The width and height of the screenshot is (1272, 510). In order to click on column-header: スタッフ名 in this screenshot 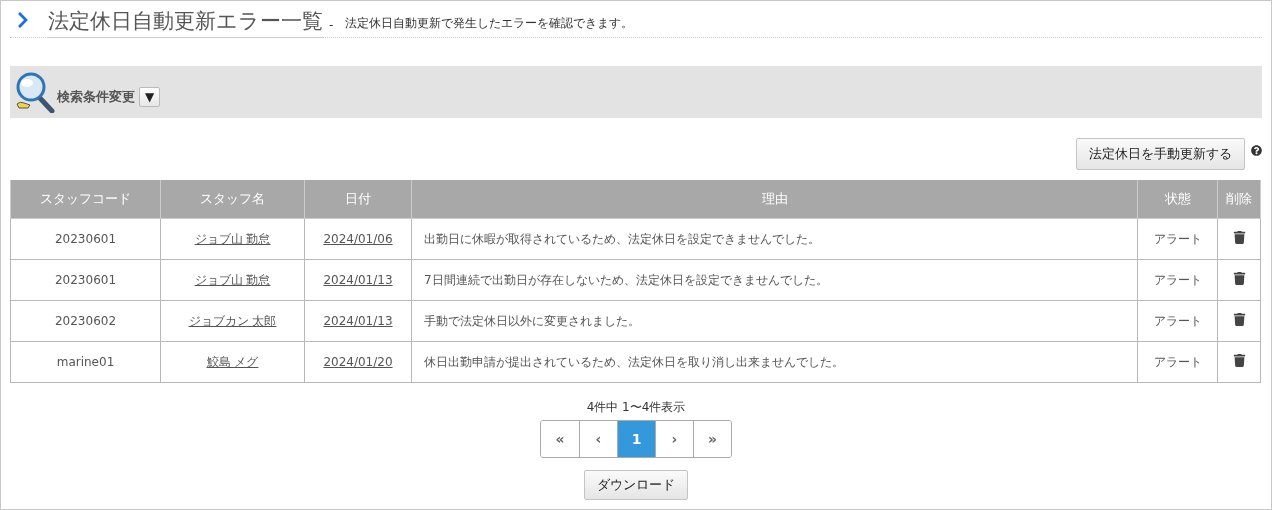, I will do `click(232, 199)`.